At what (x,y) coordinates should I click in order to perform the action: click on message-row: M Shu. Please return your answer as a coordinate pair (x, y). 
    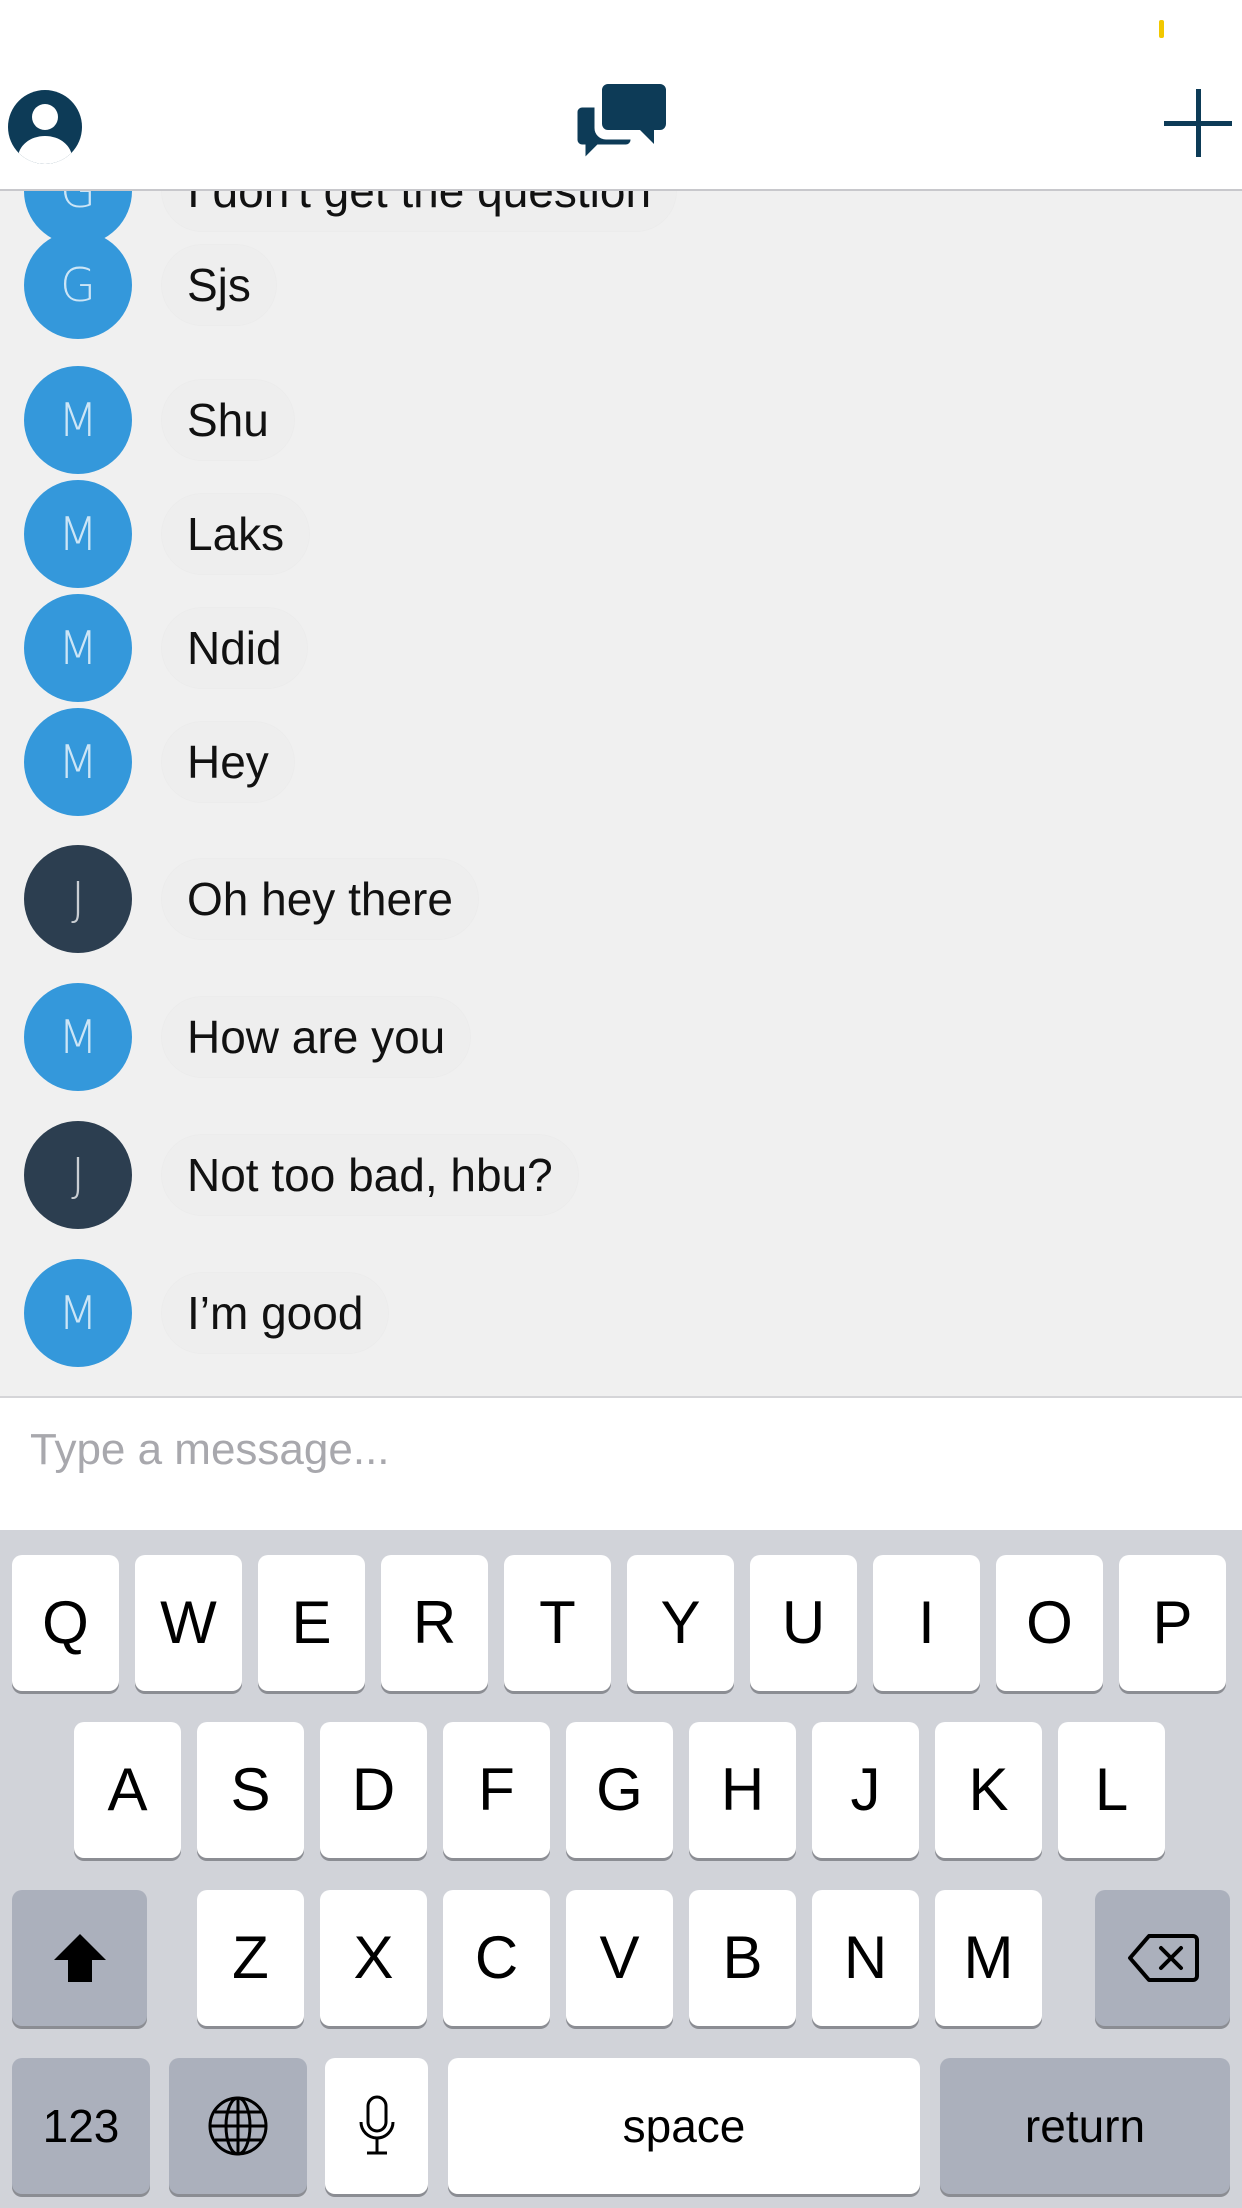
    Looking at the image, I should click on (621, 420).